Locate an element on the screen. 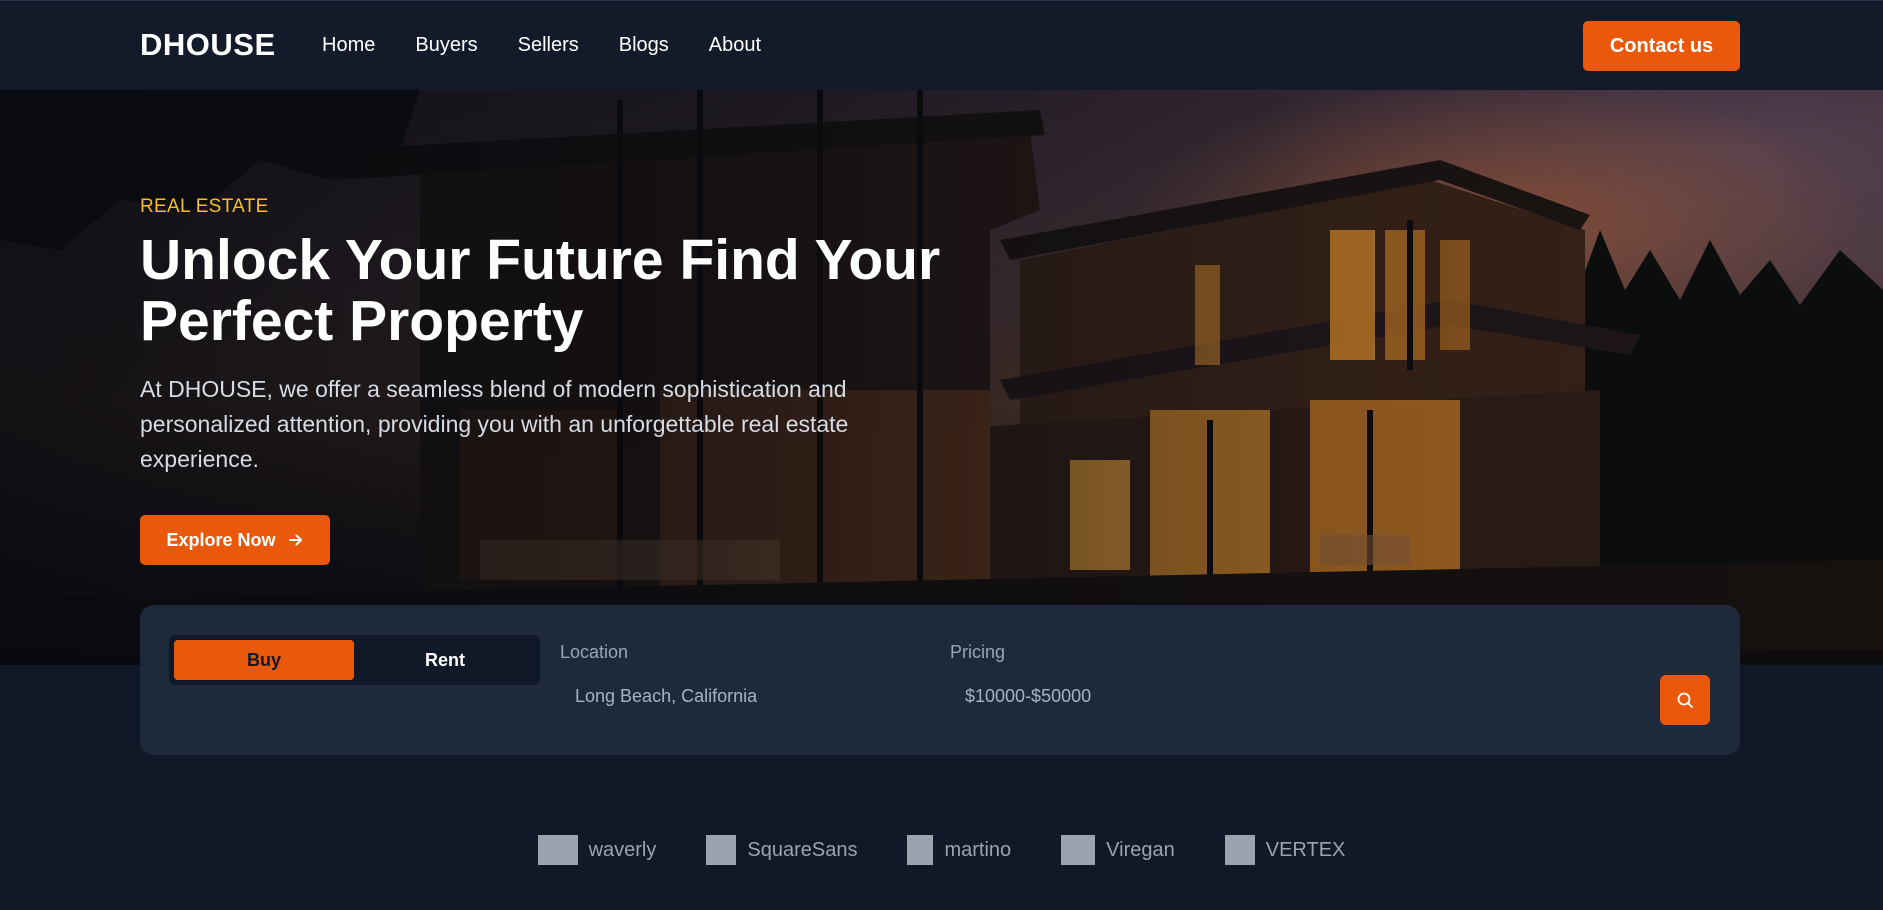  partner-logo-vertex: VERTEX is located at coordinates (1285, 850).